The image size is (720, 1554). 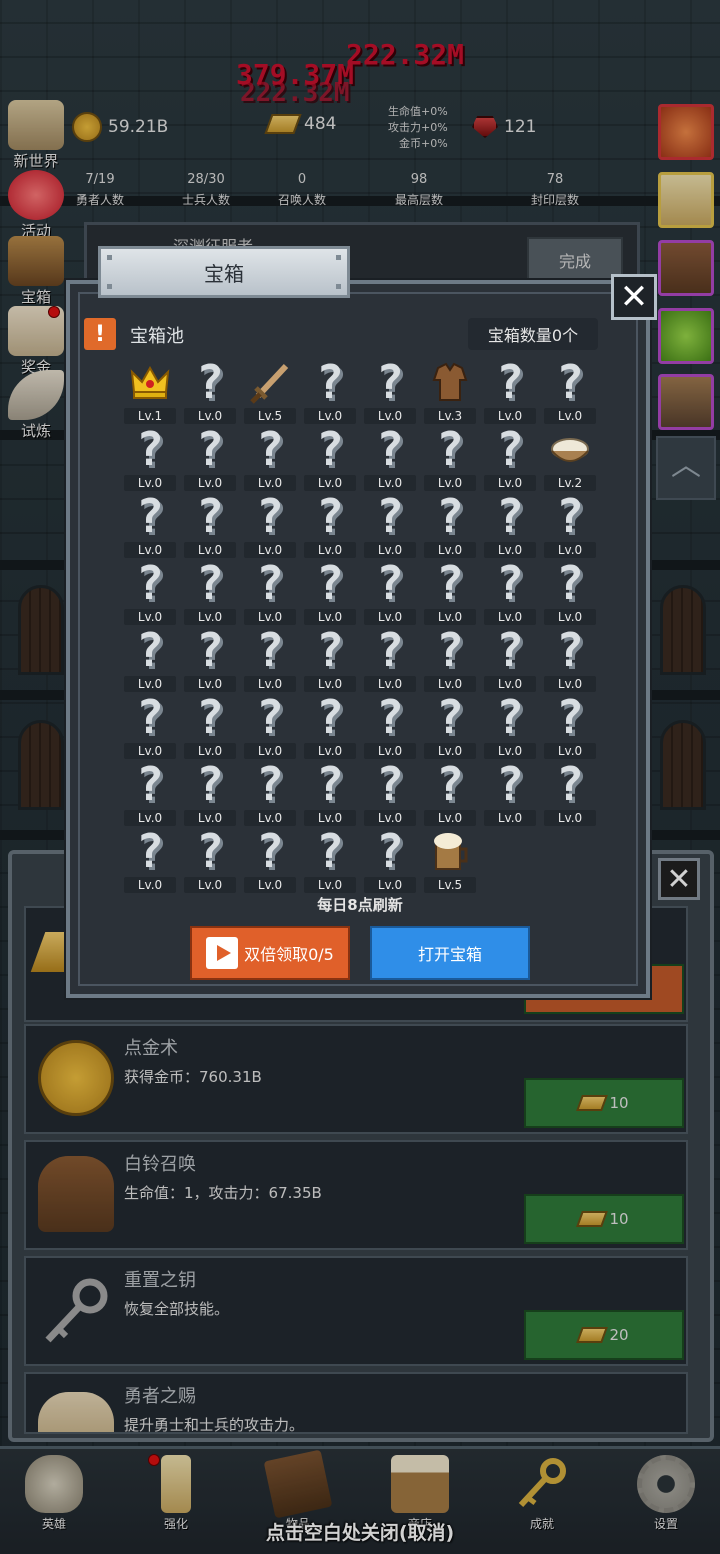 I want to click on chest-item-slot: Lv.2, so click(x=570, y=458).